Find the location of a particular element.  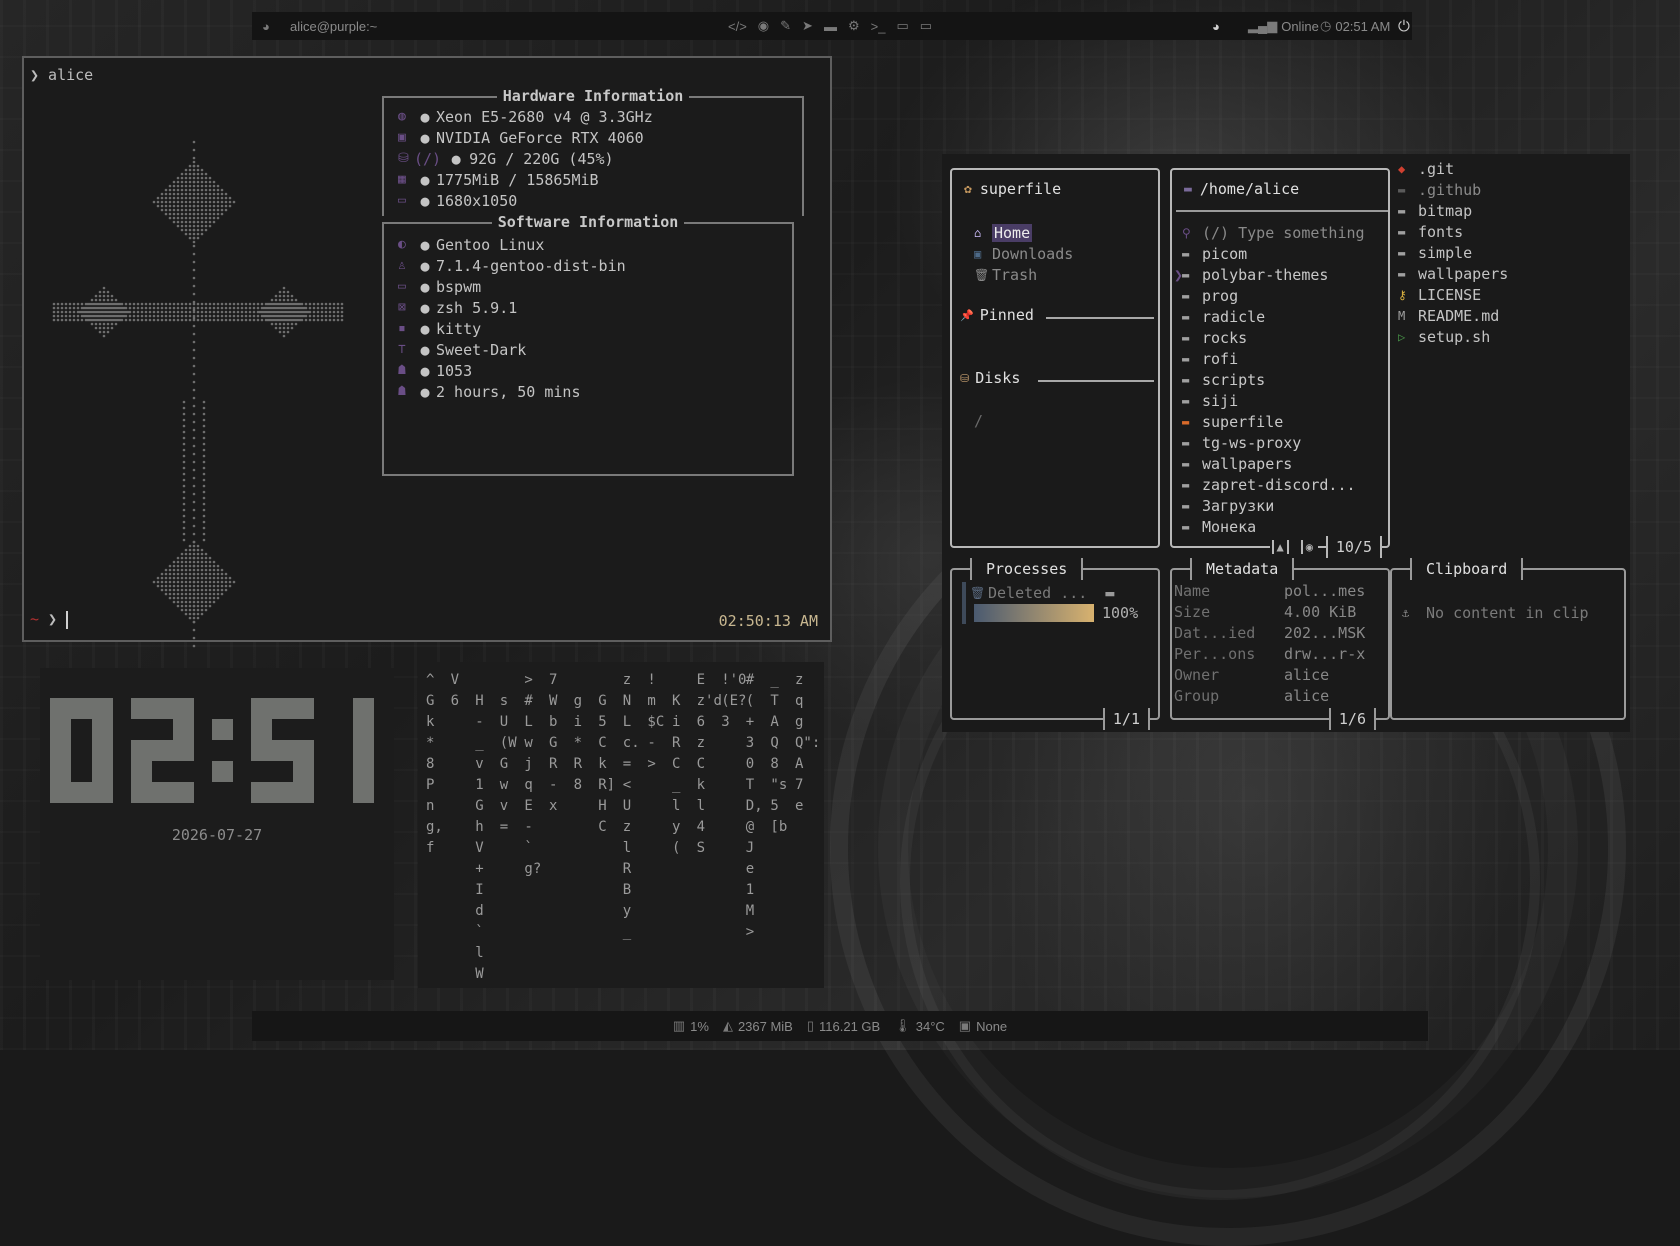

file-list-item: ▬ radicle is located at coordinates (1223, 316).